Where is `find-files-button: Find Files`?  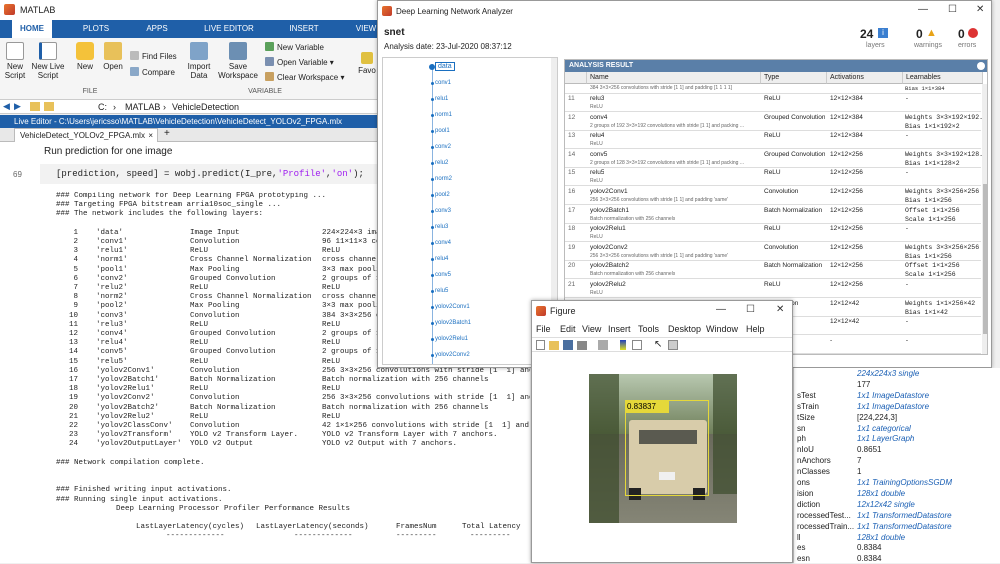
find-files-button: Find Files is located at coordinates (153, 56).